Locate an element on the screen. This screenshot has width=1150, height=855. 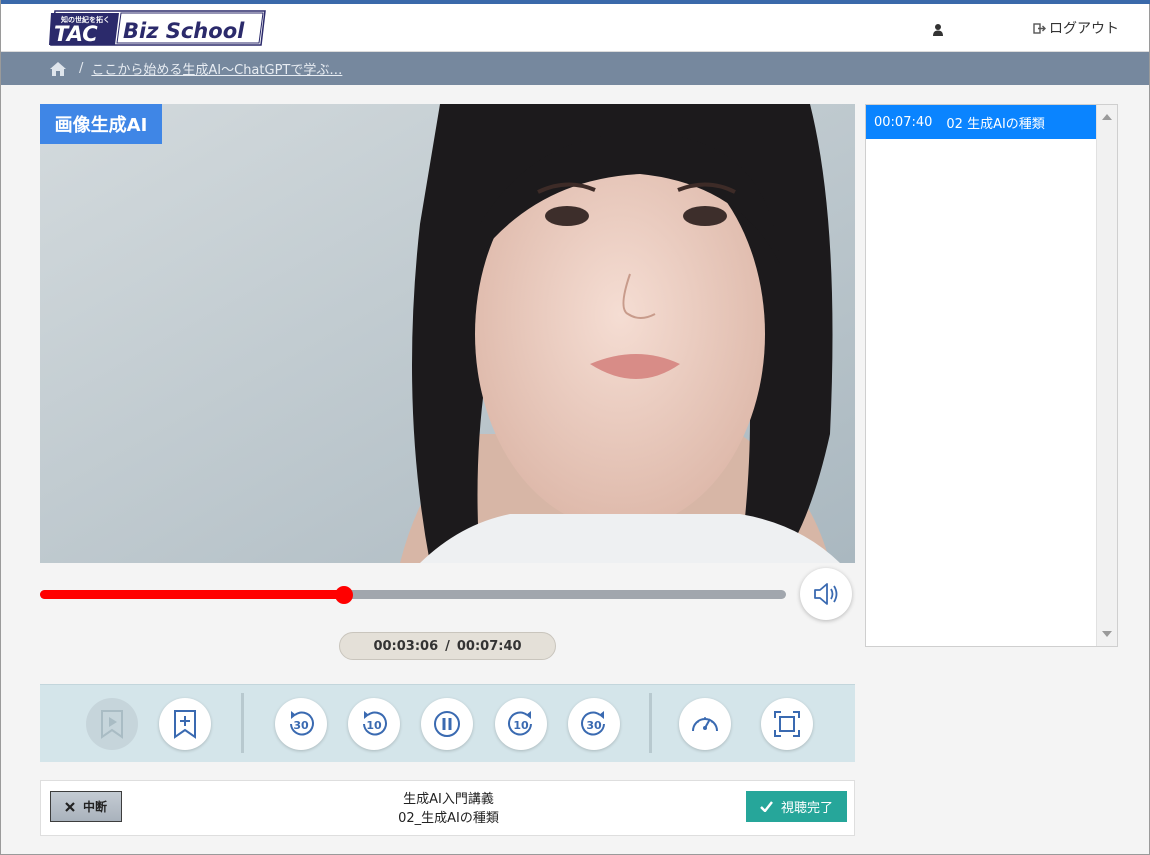
forward-10-button: 10 is located at coordinates (521, 724).